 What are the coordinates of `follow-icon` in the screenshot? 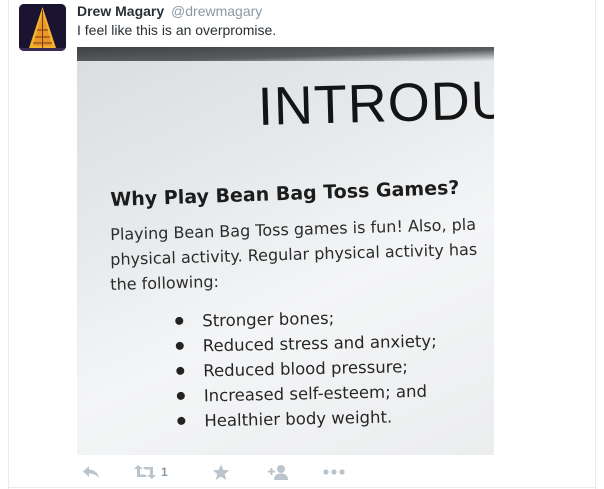 It's located at (278, 472).